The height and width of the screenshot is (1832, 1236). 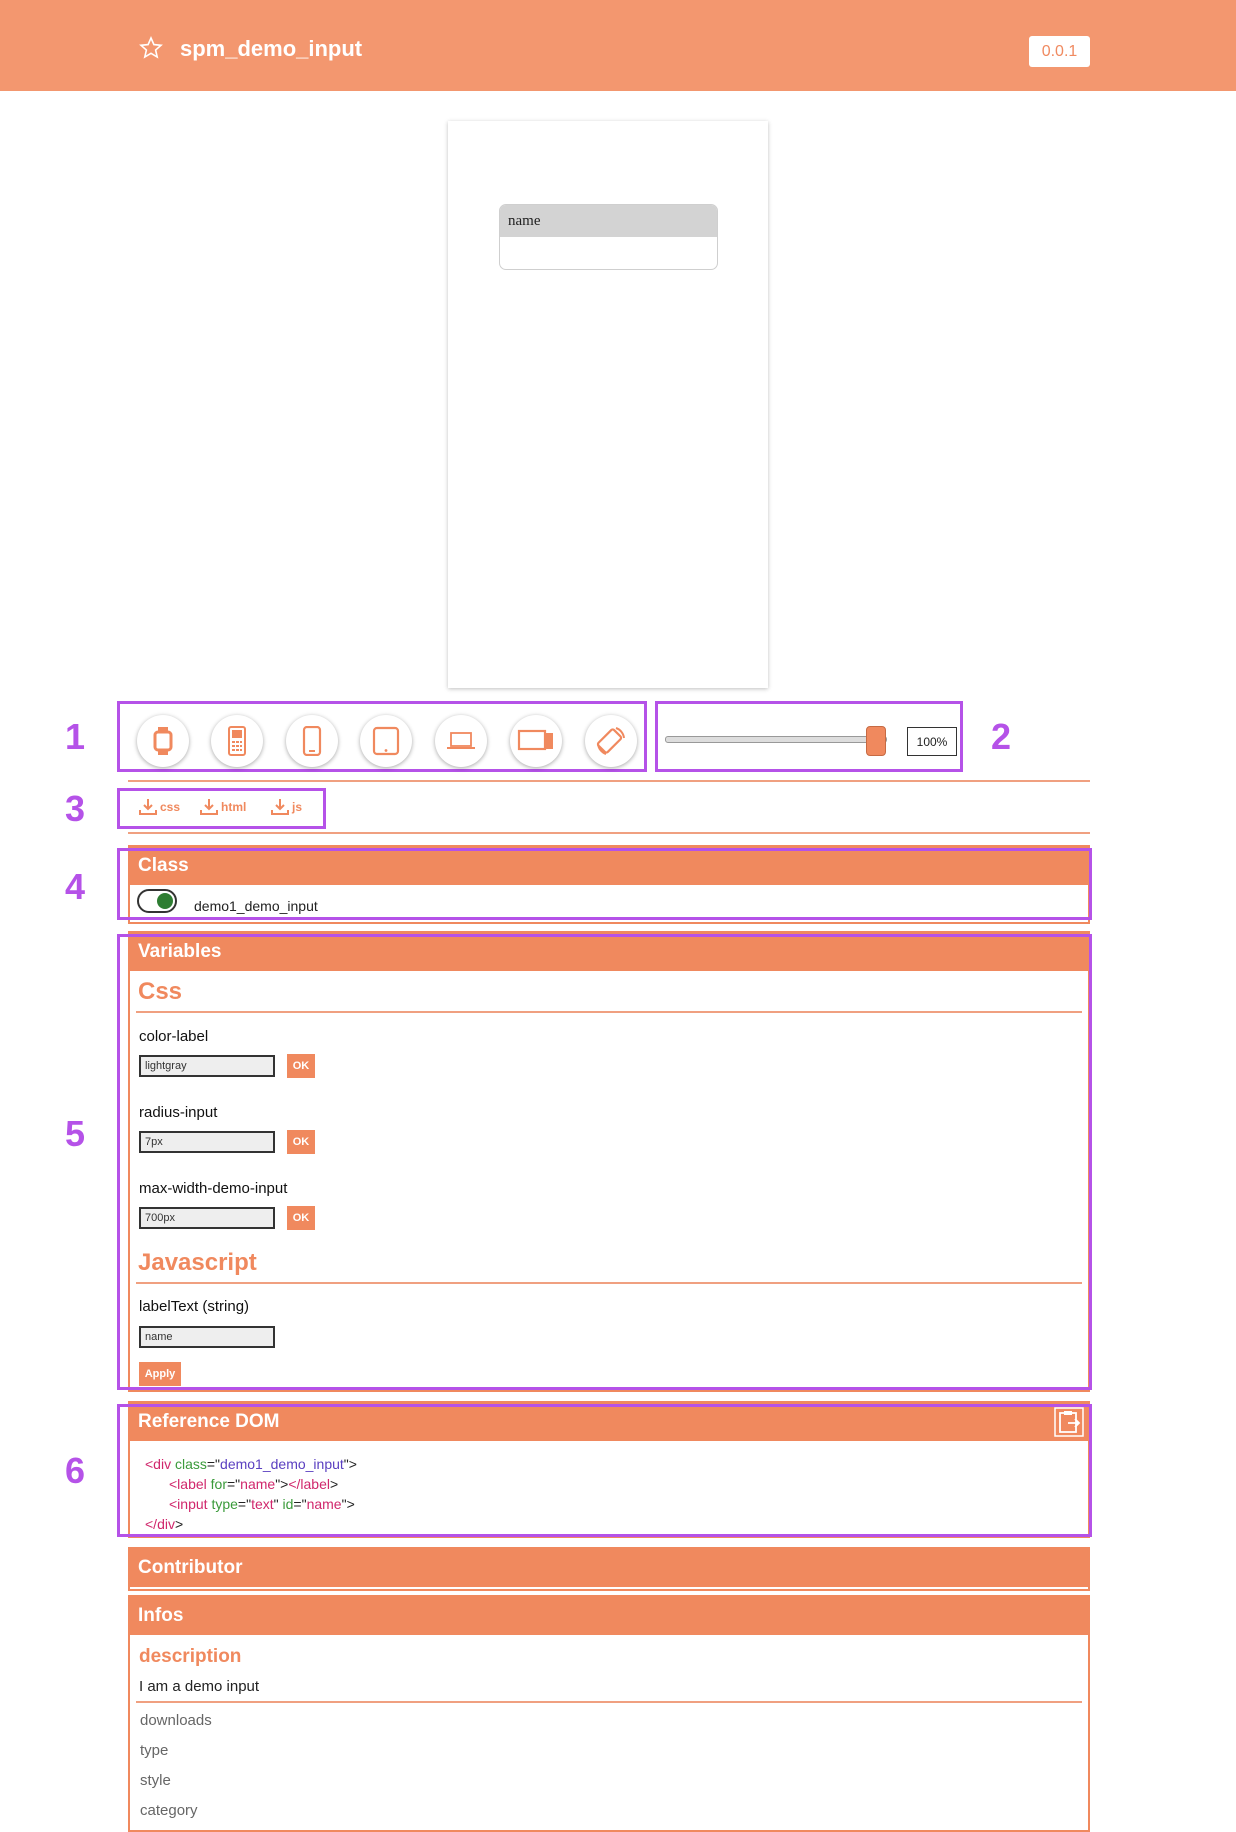 I want to click on demo-input-field, so click(x=608, y=253).